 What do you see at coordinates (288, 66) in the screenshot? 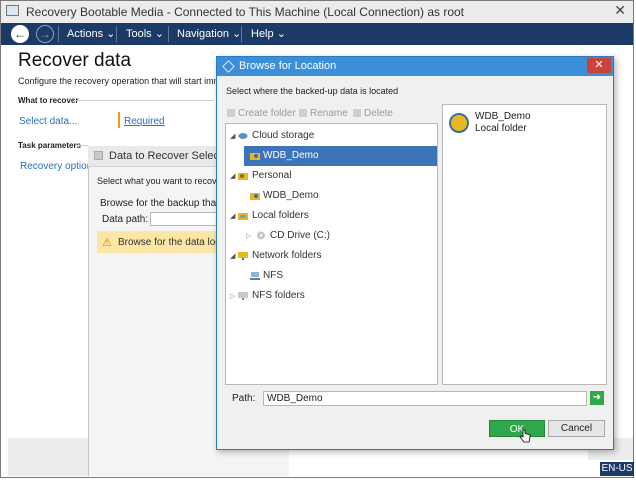
I see `dialog-title: Browse for Location` at bounding box center [288, 66].